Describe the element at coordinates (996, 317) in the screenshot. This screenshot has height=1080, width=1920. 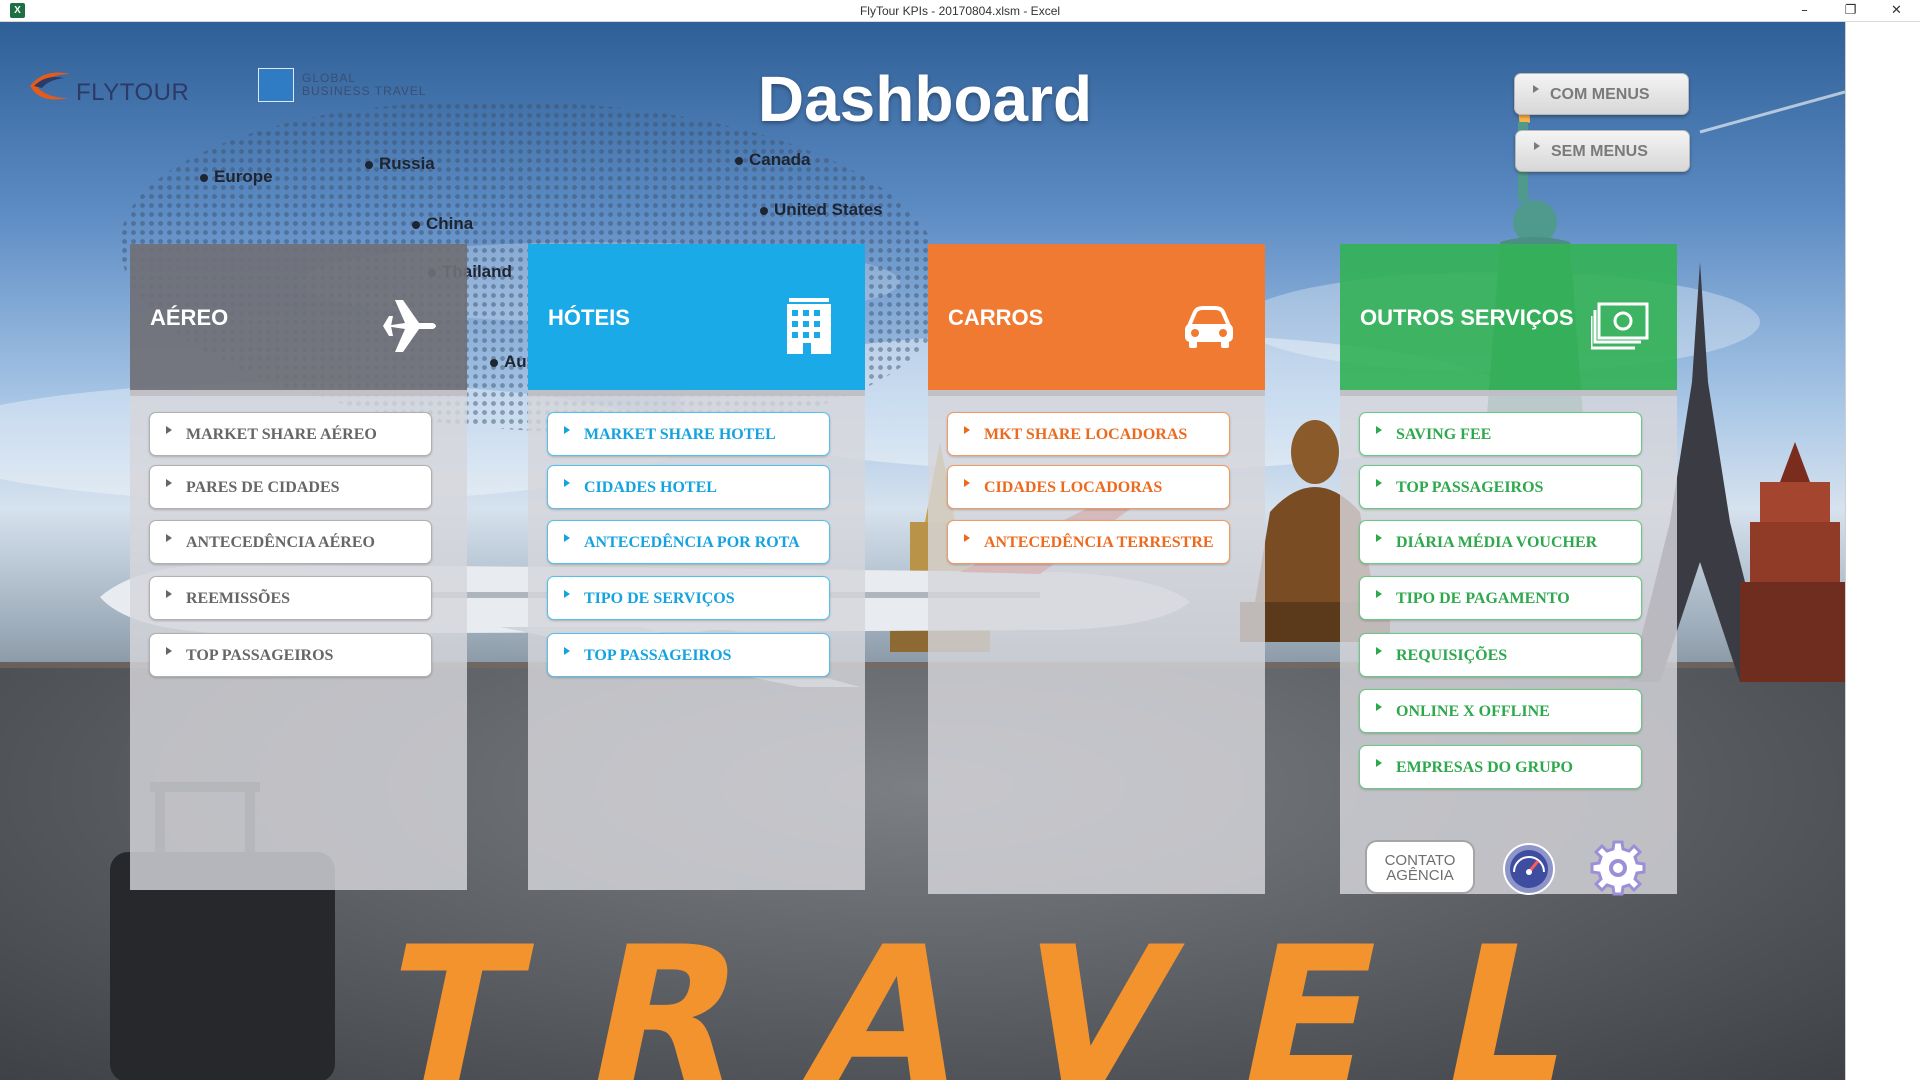
I see `panel-title-carros: CARROS` at that location.